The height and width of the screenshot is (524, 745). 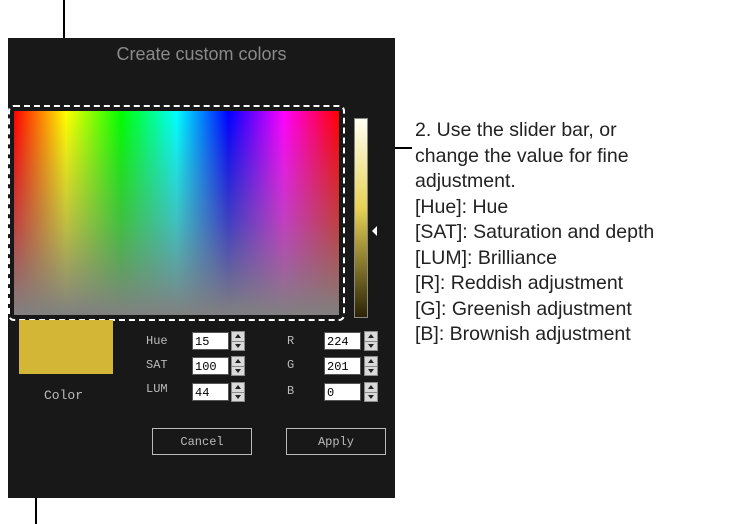 What do you see at coordinates (157, 365) in the screenshot?
I see `sat-label: SAT` at bounding box center [157, 365].